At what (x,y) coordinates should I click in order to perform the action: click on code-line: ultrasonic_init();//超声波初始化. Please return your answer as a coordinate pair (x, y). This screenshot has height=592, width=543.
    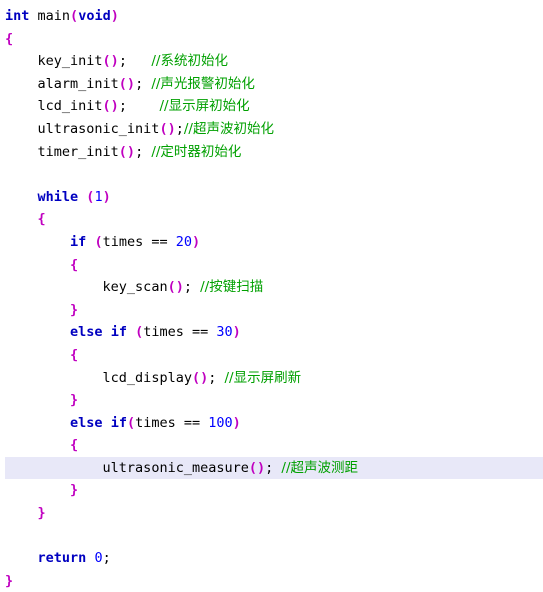
    Looking at the image, I should click on (274, 129).